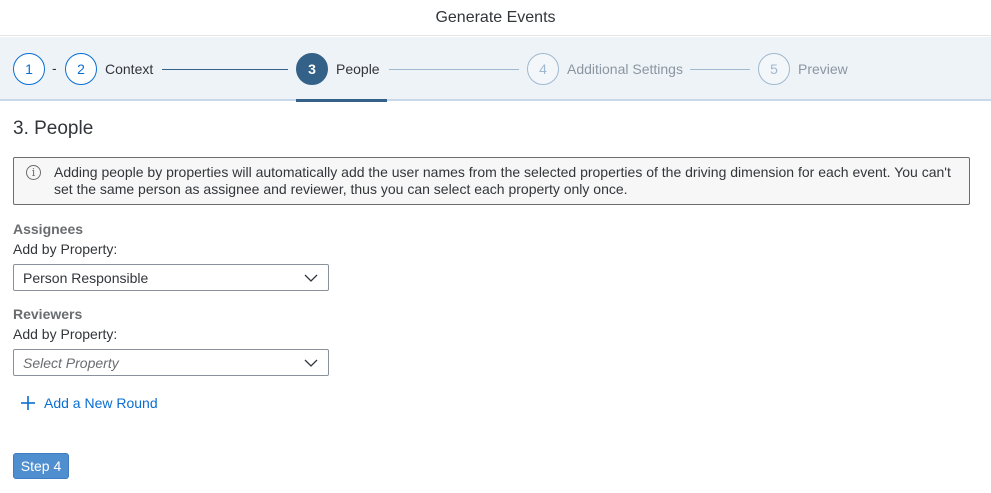 The image size is (991, 493). What do you see at coordinates (53, 128) in the screenshot?
I see `page-title: 3. People` at bounding box center [53, 128].